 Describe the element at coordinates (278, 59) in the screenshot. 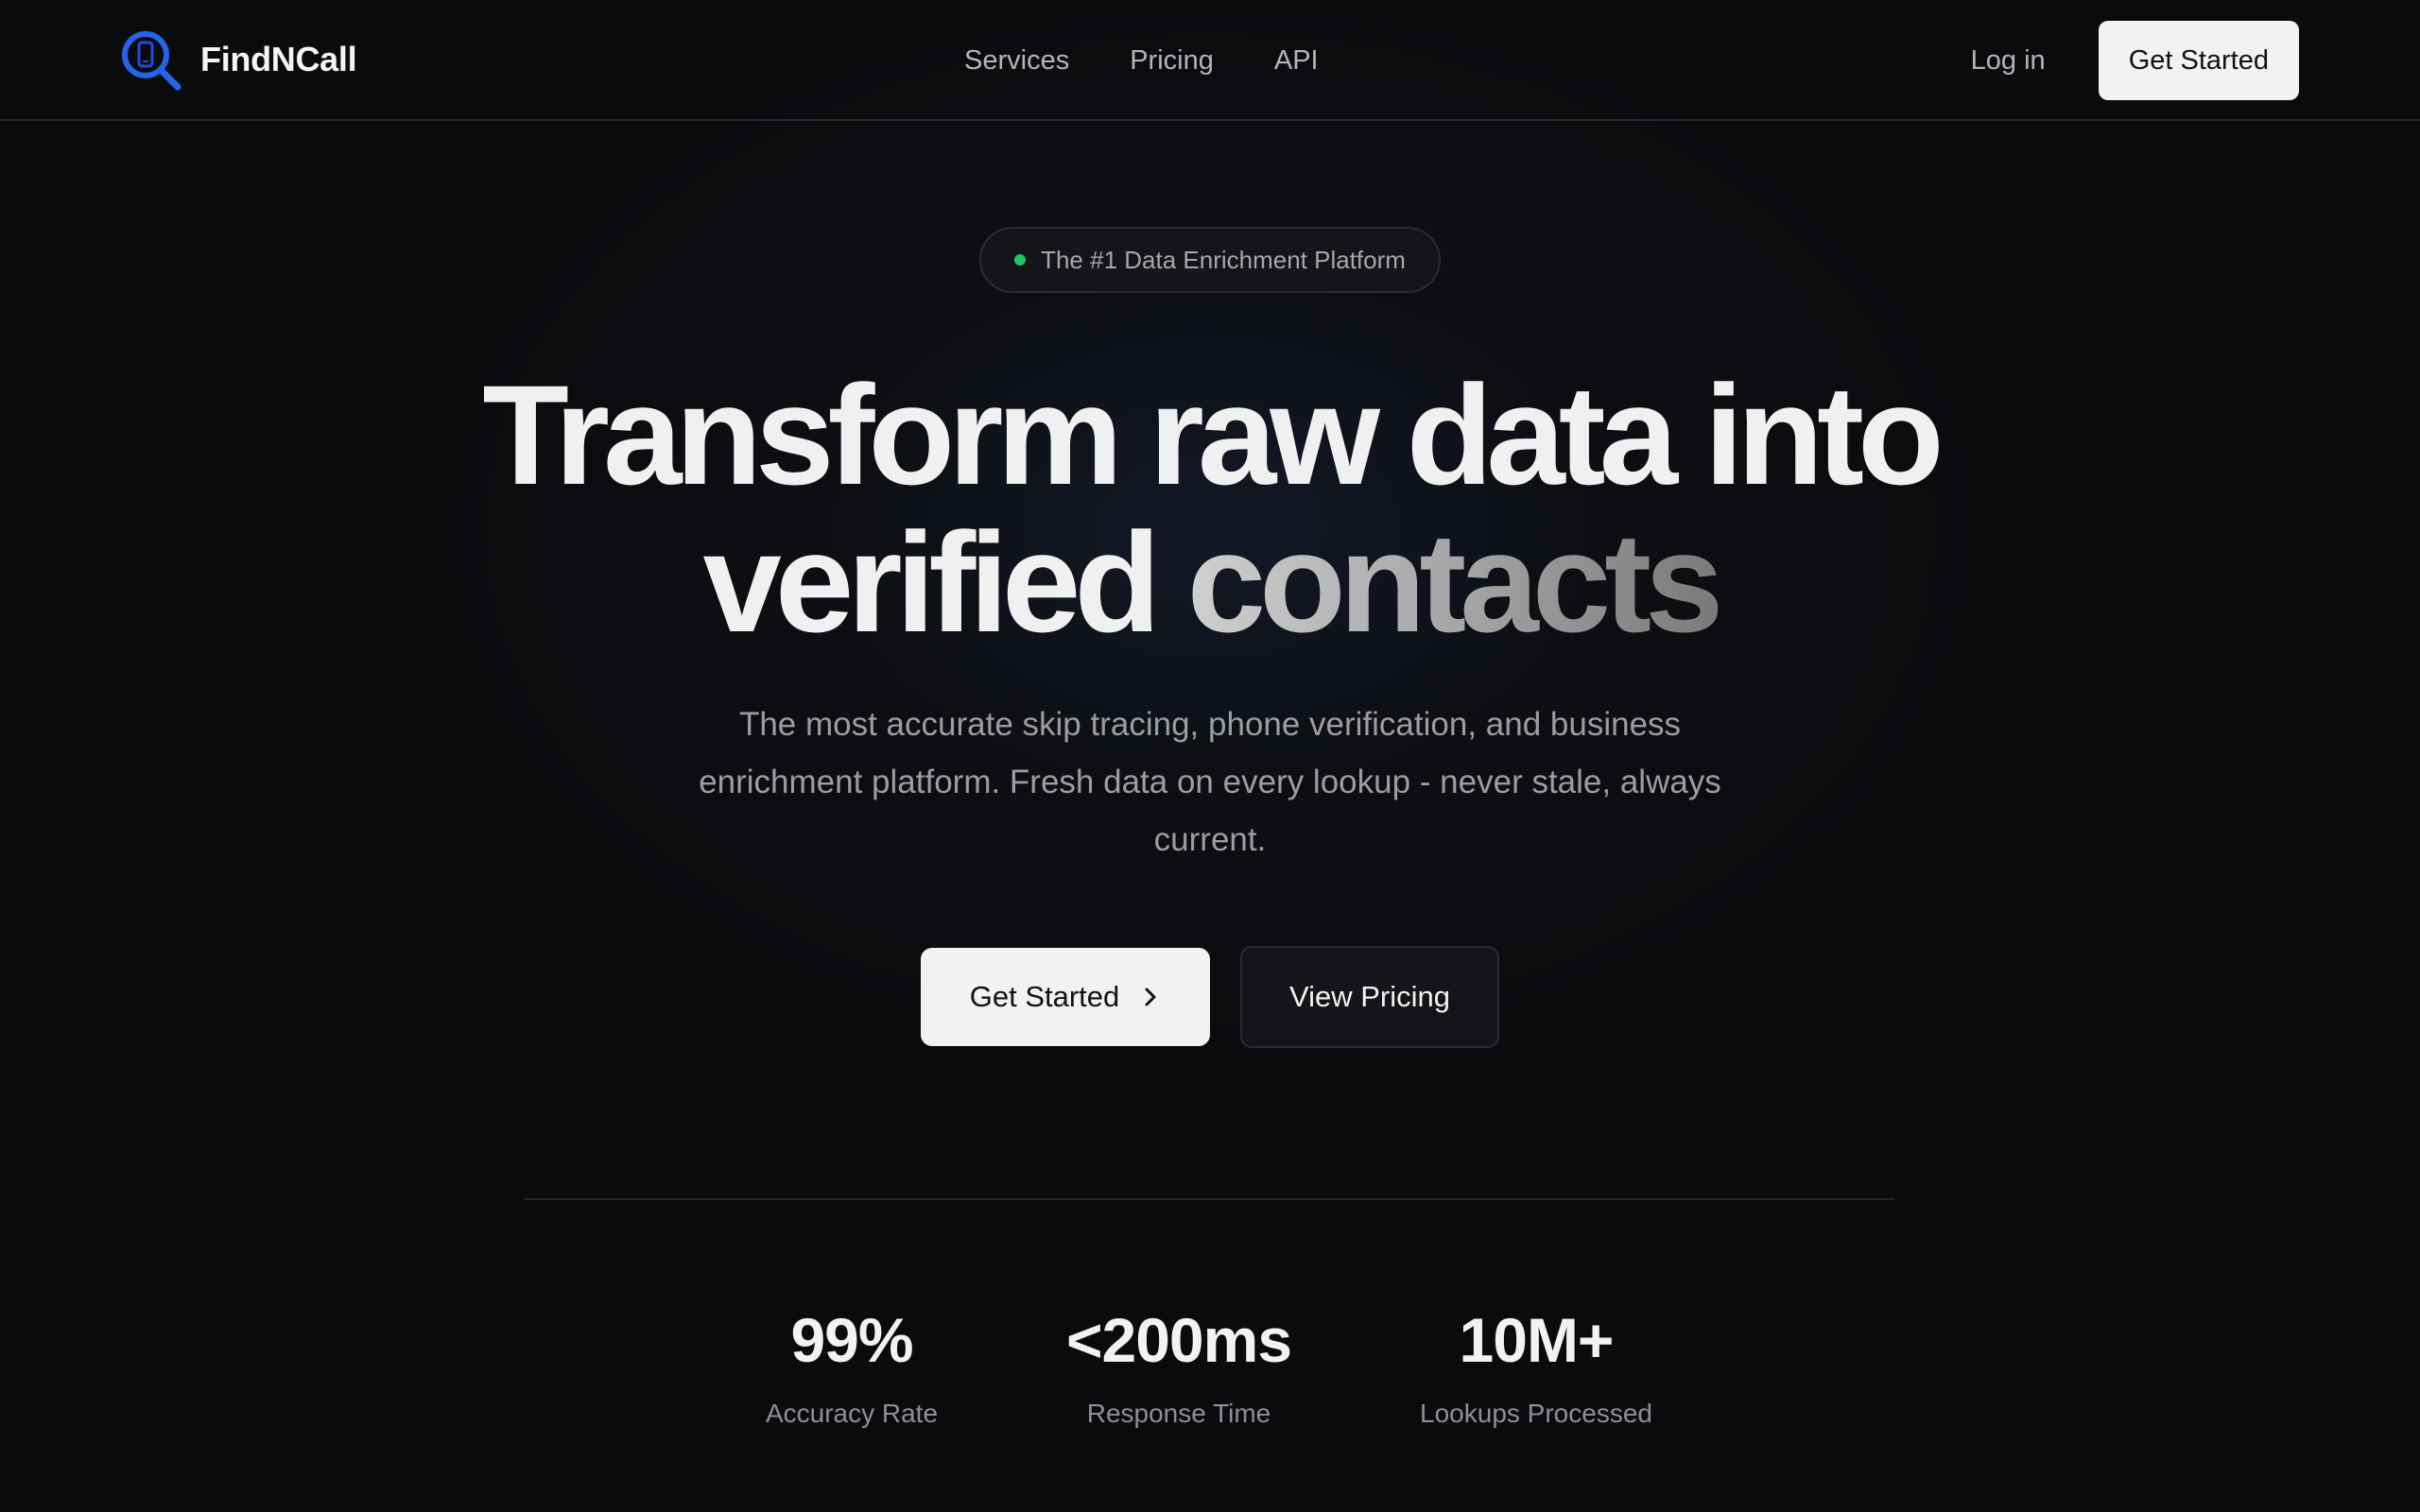

I see `brand-name: FindNCall` at that location.